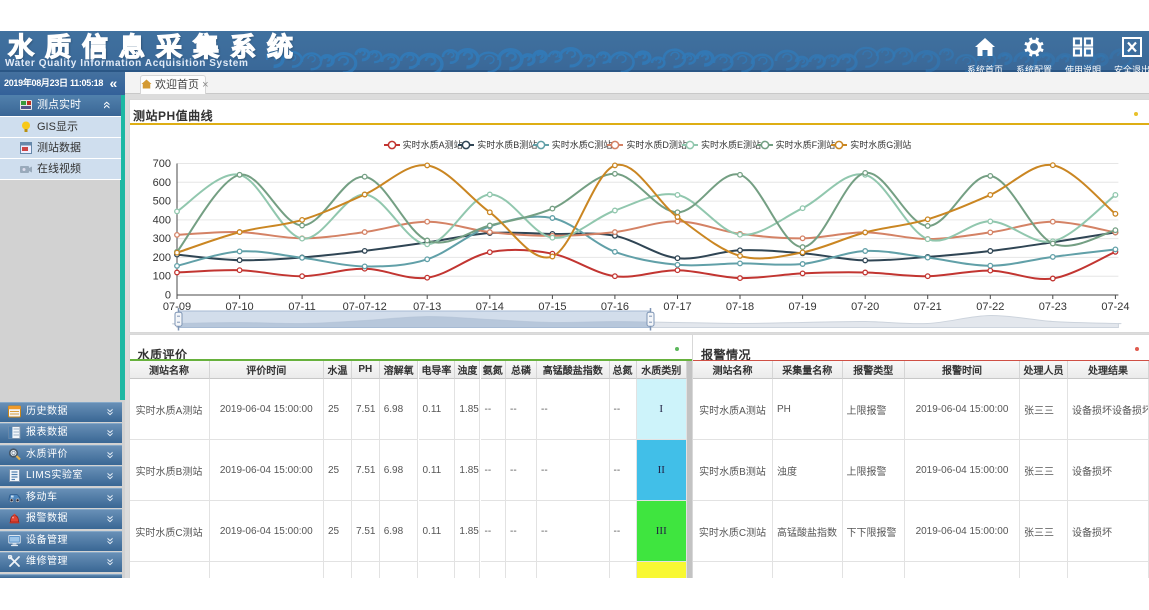 The image size is (1149, 610). I want to click on svg-text: 300, so click(161, 239).